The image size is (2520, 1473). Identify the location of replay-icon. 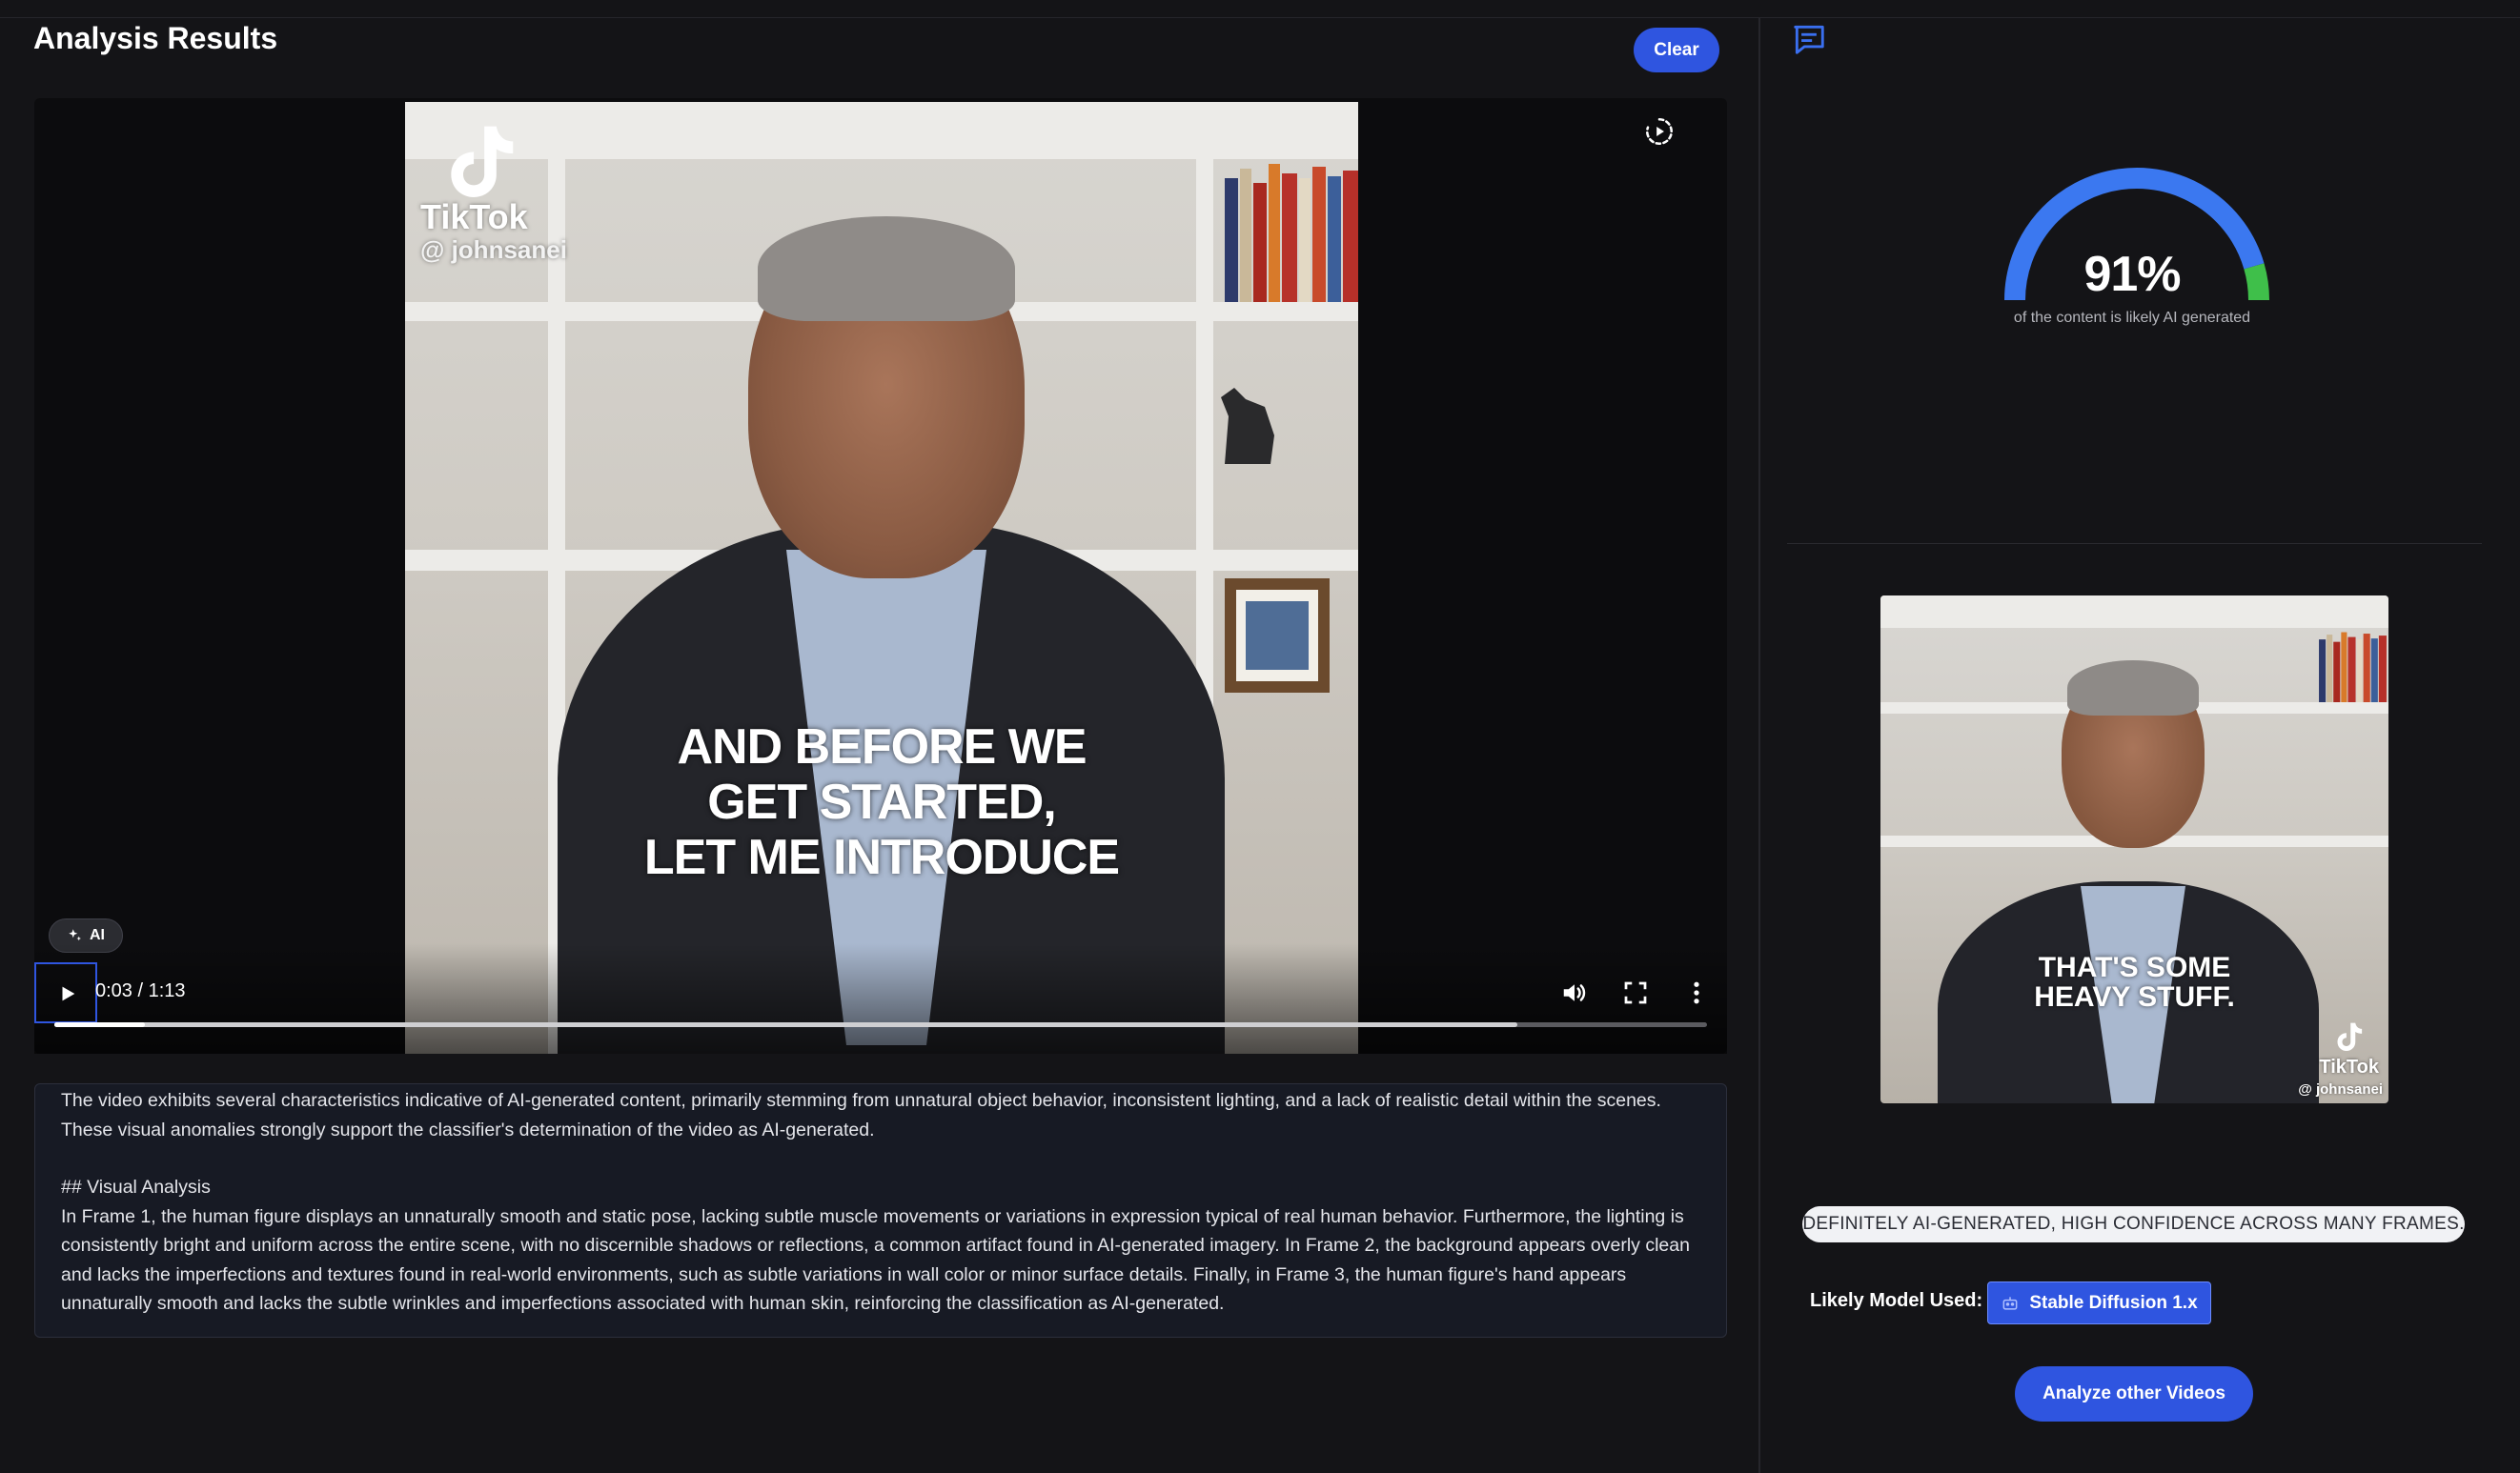
(1659, 131).